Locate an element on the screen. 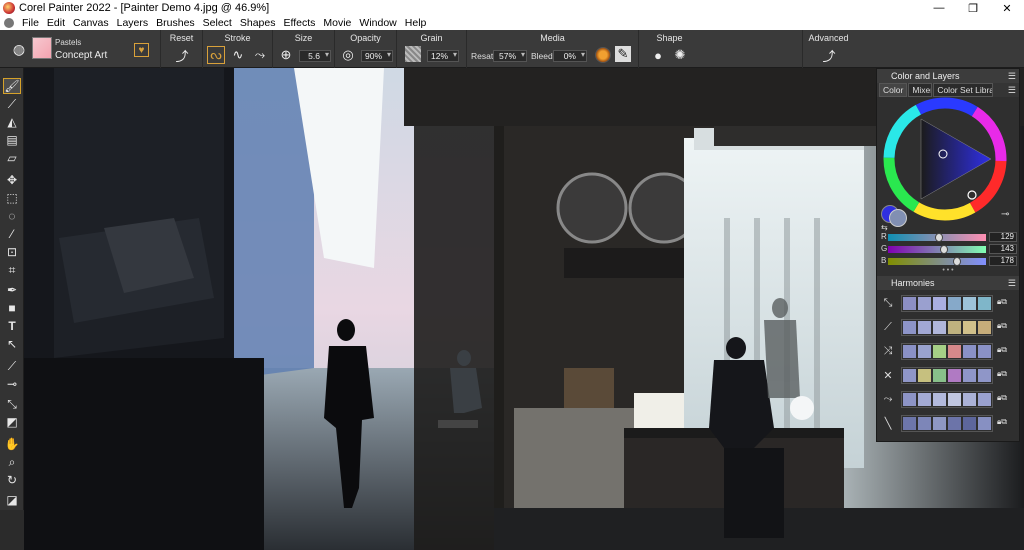  color-dropper-icon: ⊸ is located at coordinates (1005, 214).